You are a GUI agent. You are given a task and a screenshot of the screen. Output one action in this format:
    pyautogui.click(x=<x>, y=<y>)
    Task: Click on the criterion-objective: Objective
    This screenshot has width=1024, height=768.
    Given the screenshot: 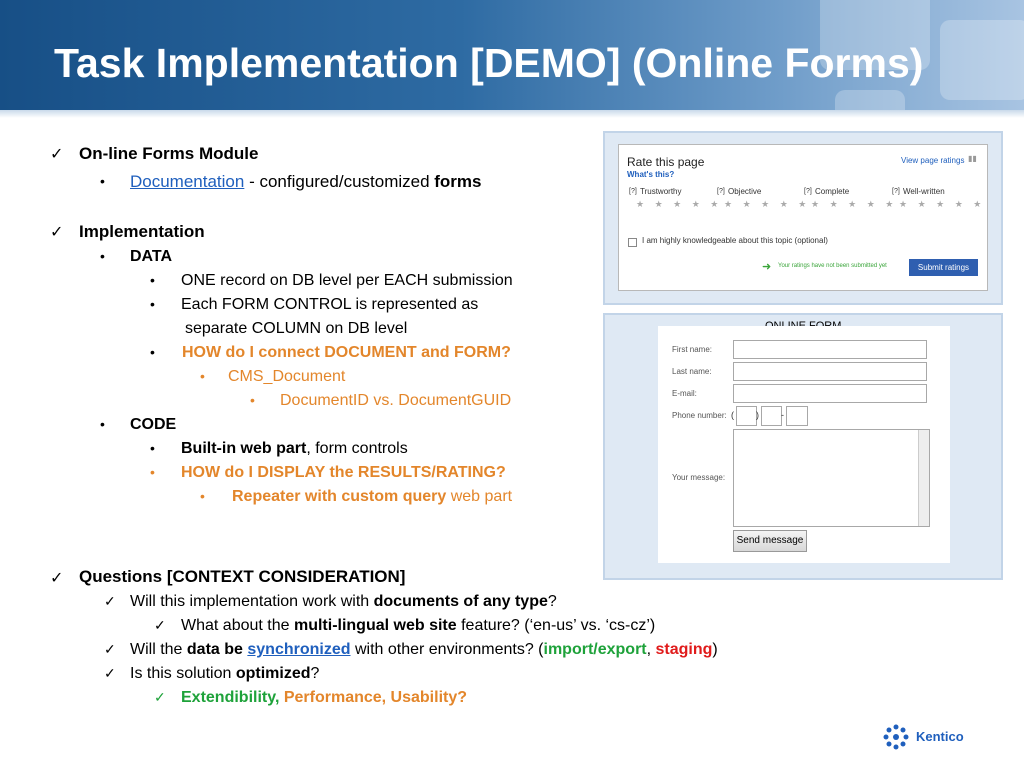 What is the action you would take?
    pyautogui.click(x=745, y=191)
    